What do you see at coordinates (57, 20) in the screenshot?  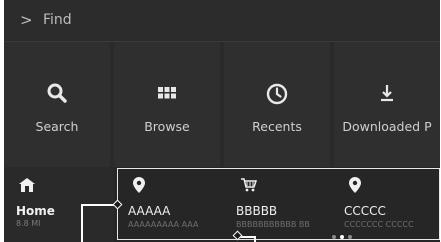 I see `page-title: Find` at bounding box center [57, 20].